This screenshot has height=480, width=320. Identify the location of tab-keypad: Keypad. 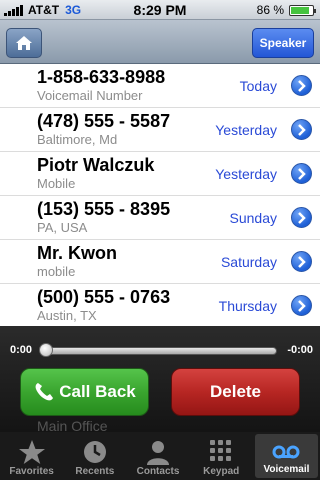
(221, 456).